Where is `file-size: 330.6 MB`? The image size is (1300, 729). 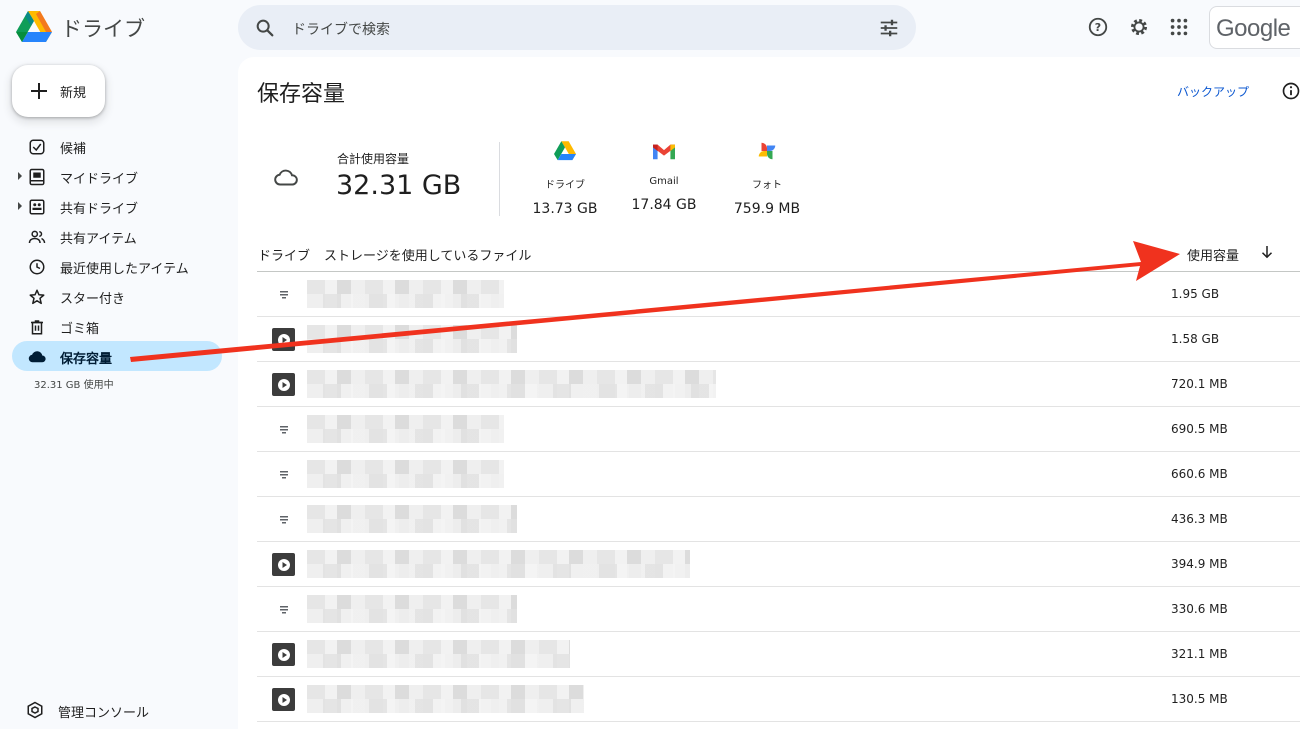
file-size: 330.6 MB is located at coordinates (1199, 609).